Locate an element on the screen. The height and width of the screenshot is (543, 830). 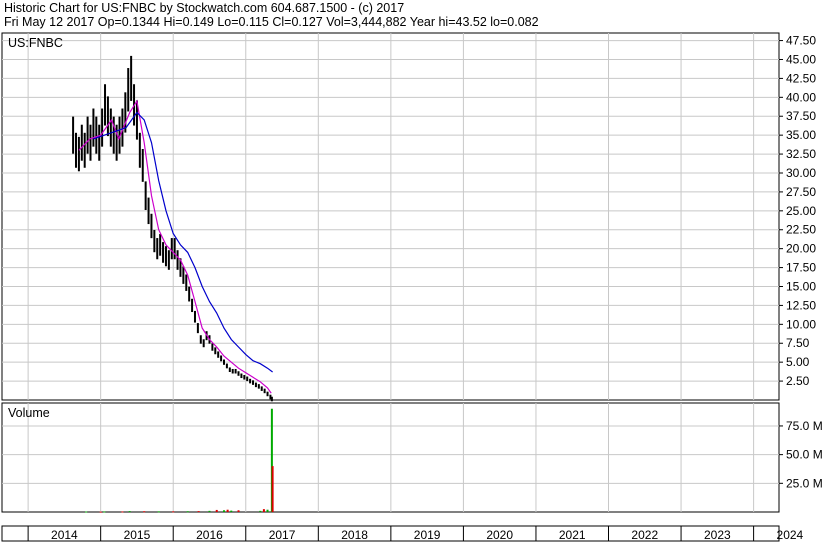
x-axis-year-label: 2018 is located at coordinates (354, 535).